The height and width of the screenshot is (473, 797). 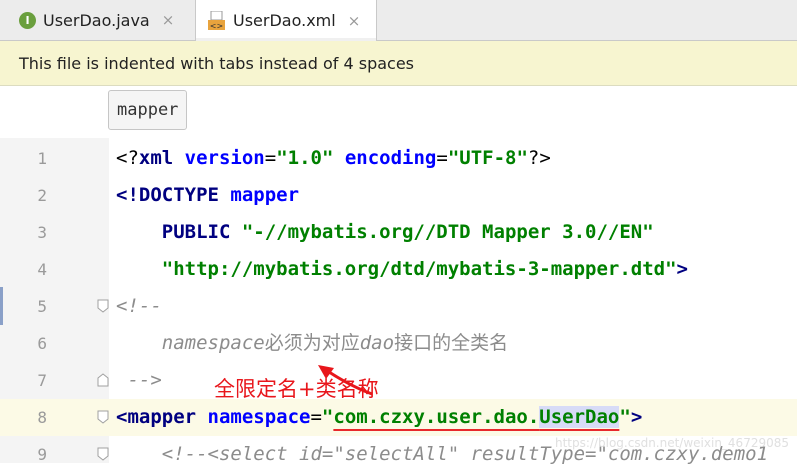 What do you see at coordinates (27, 20) in the screenshot?
I see `interface-icon: I` at bounding box center [27, 20].